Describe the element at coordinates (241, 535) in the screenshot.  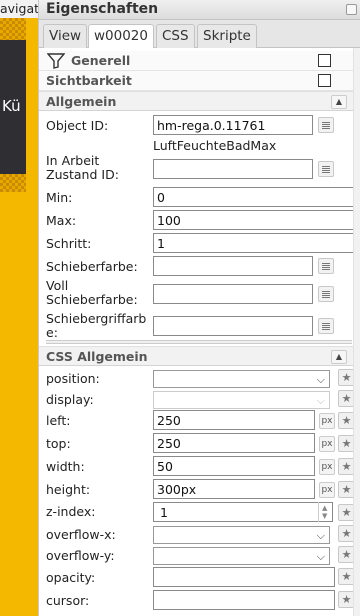
I see `overflow-x-select: ⌵` at that location.